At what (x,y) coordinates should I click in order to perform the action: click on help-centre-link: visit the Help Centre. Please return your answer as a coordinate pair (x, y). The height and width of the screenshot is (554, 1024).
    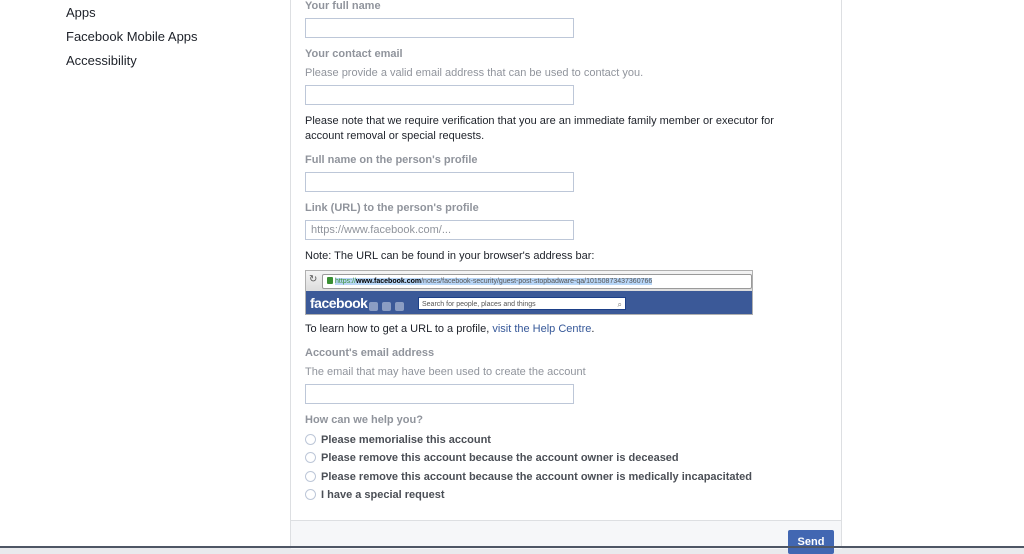
    Looking at the image, I should click on (541, 329).